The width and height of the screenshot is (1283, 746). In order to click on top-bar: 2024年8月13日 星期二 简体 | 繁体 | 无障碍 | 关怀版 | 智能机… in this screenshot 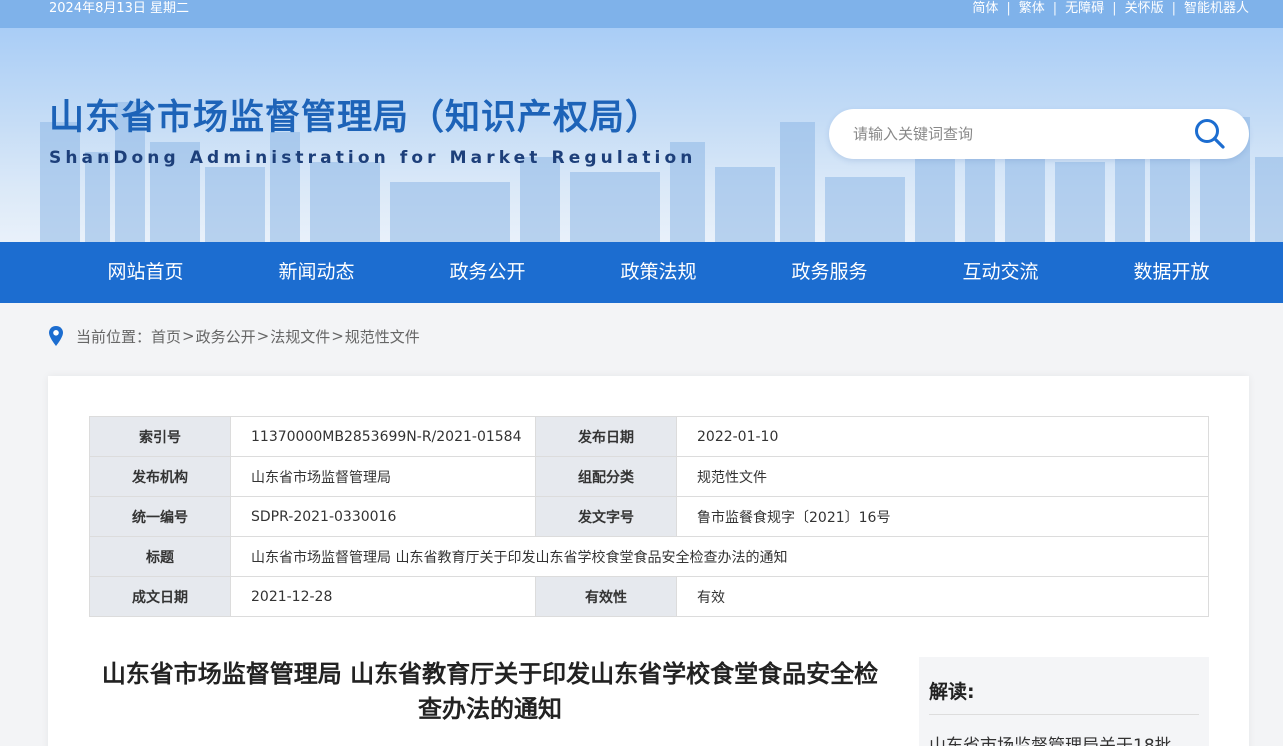, I will do `click(641, 14)`.